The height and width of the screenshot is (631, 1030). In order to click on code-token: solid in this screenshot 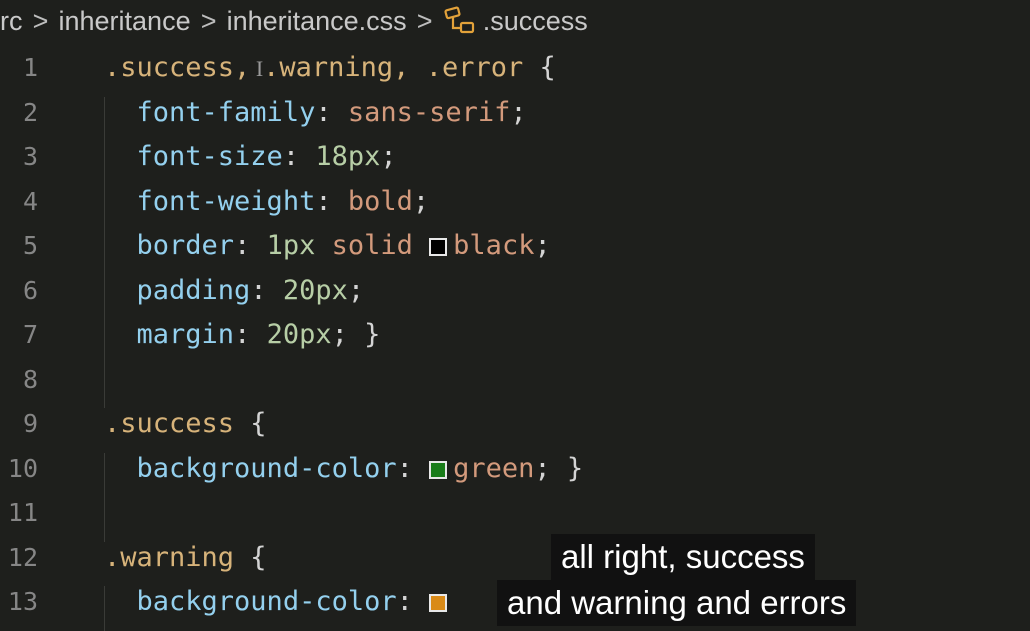, I will do `click(372, 245)`.